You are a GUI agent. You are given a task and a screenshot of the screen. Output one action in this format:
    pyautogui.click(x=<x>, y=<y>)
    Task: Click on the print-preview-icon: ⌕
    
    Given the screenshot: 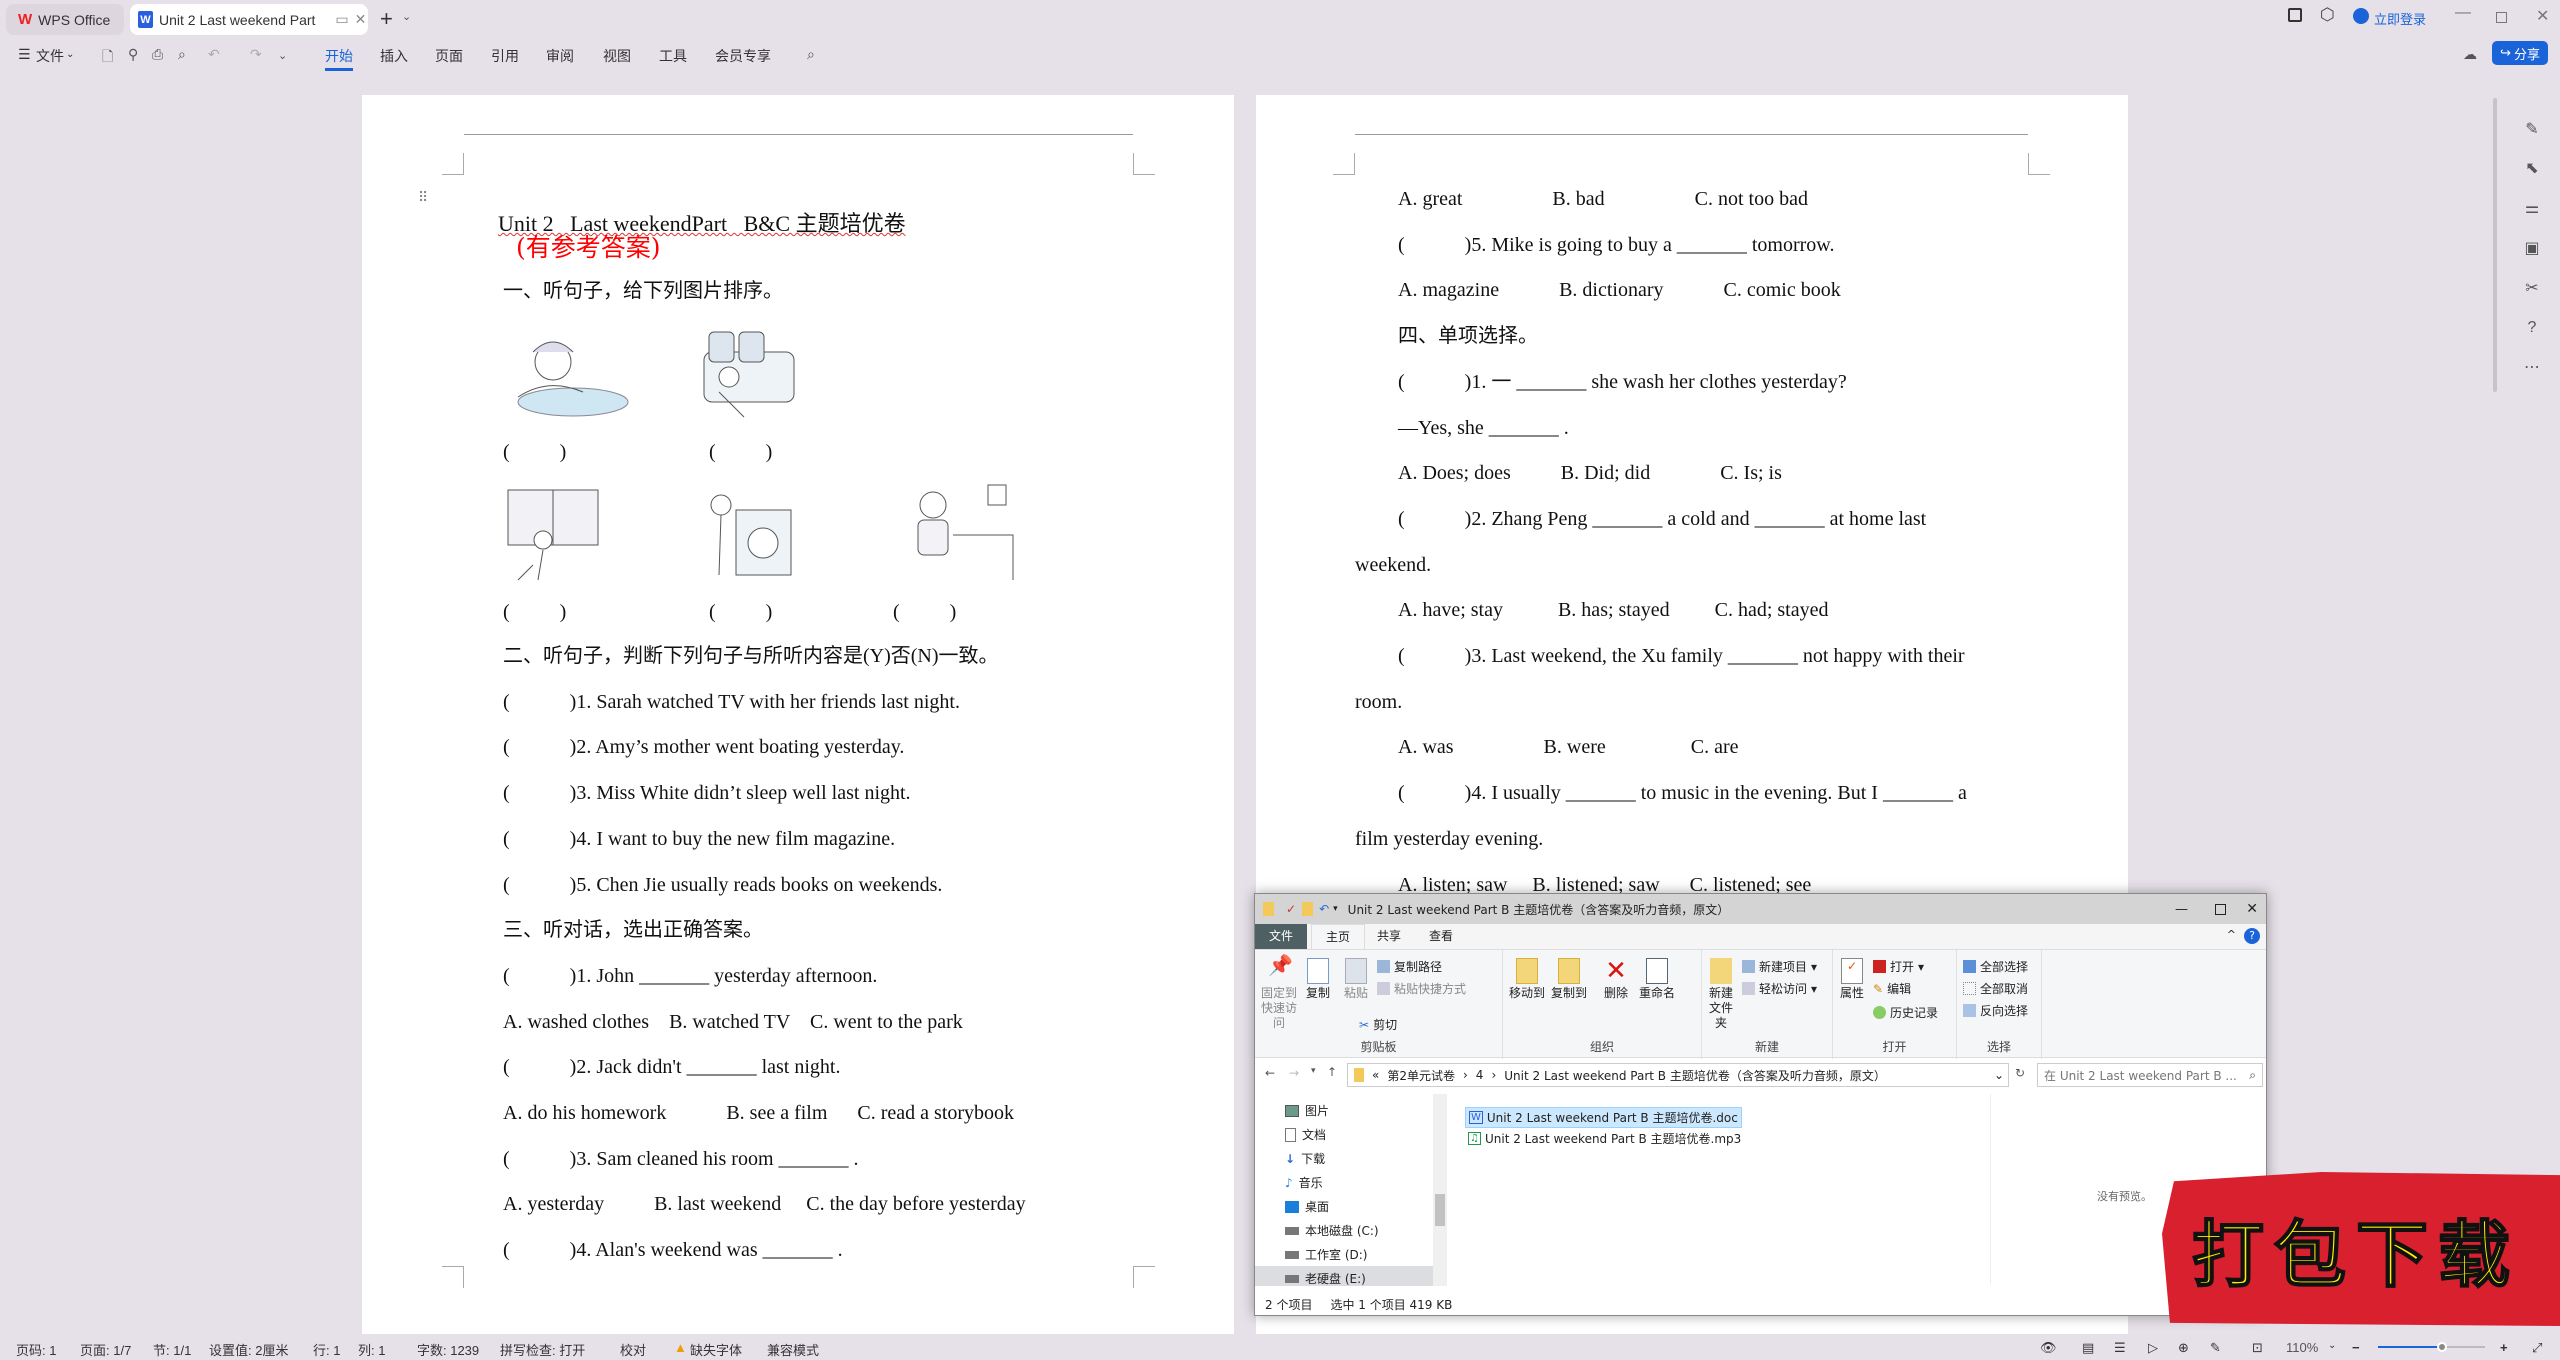 What is the action you would take?
    pyautogui.click(x=182, y=54)
    